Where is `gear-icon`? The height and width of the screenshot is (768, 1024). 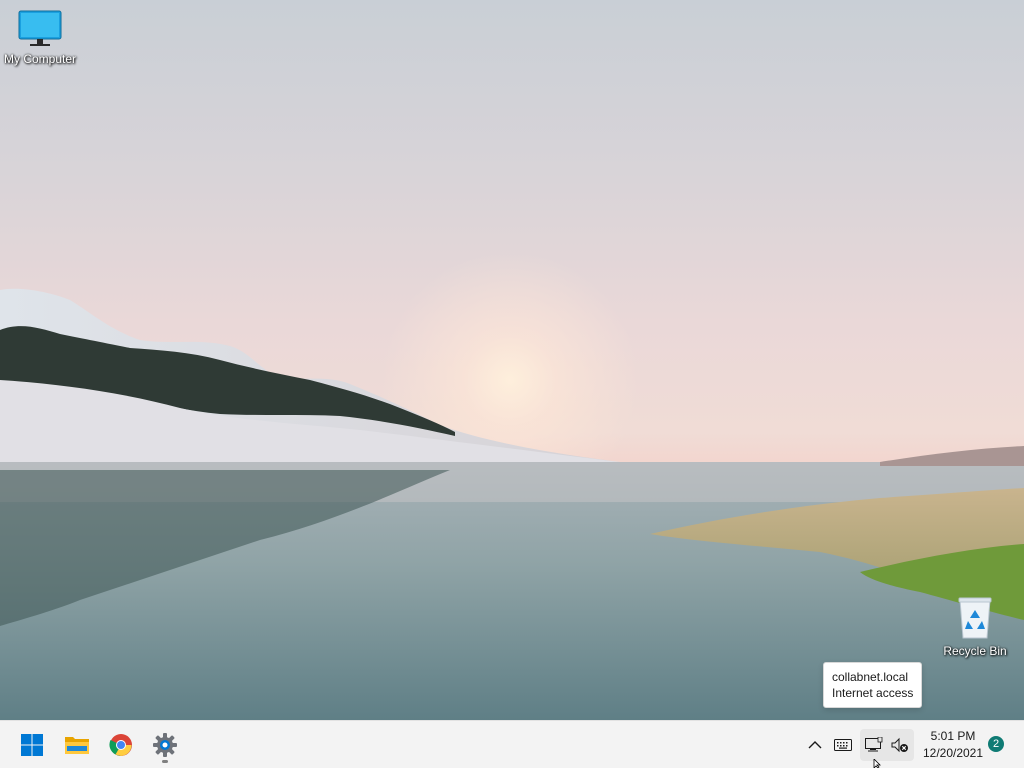
gear-icon is located at coordinates (165, 745).